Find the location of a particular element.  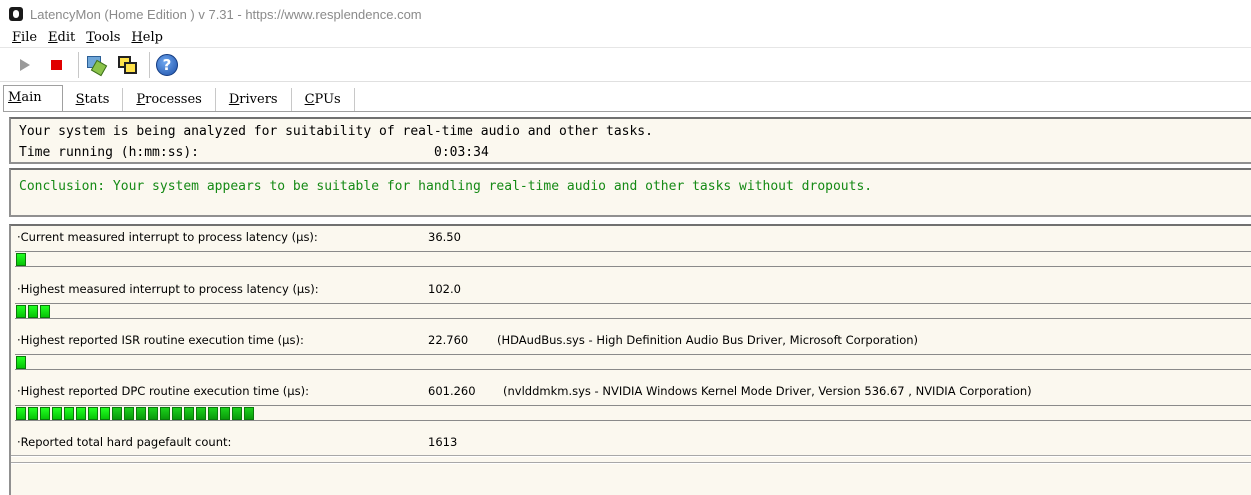

tools-button is located at coordinates (96, 65).